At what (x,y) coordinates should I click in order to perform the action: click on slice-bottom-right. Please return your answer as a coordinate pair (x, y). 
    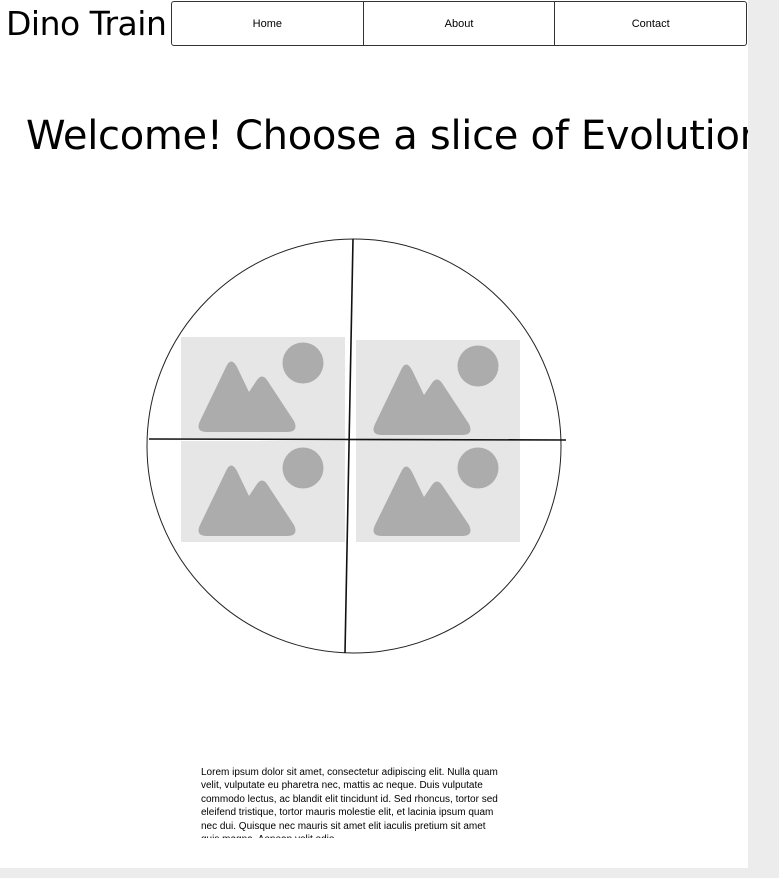
    Looking at the image, I should click on (438, 492).